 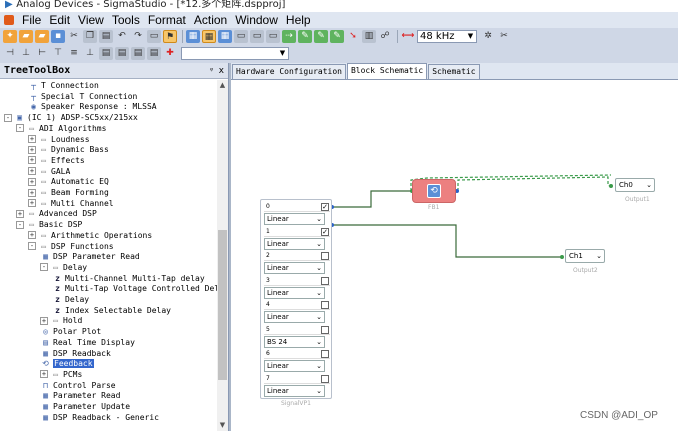 What do you see at coordinates (87, 343) in the screenshot?
I see `tree-item: ▤ Real Time Display` at bounding box center [87, 343].